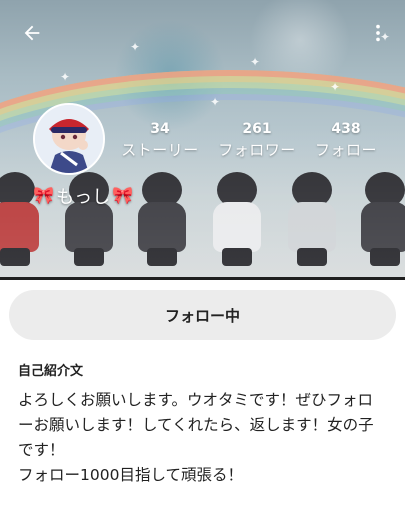 The width and height of the screenshot is (405, 512). I want to click on stat-label: フォロワー, so click(257, 150).